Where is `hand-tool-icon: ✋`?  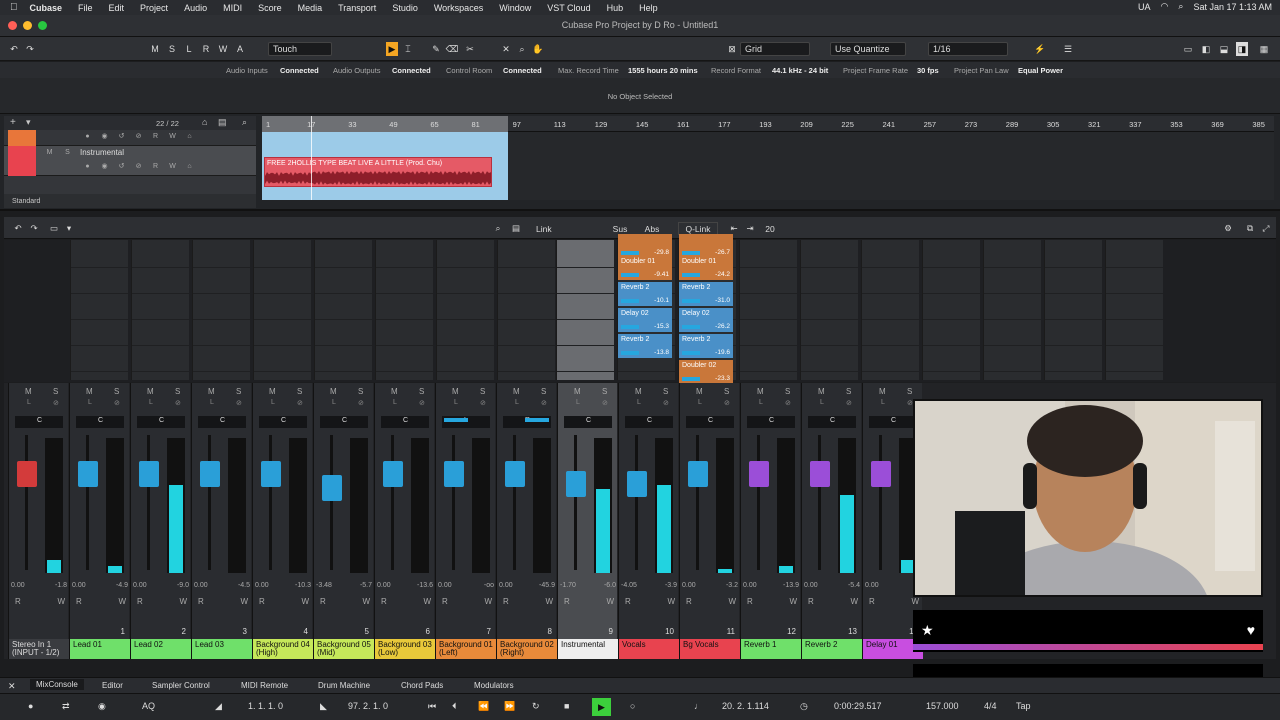 hand-tool-icon: ✋ is located at coordinates (538, 49).